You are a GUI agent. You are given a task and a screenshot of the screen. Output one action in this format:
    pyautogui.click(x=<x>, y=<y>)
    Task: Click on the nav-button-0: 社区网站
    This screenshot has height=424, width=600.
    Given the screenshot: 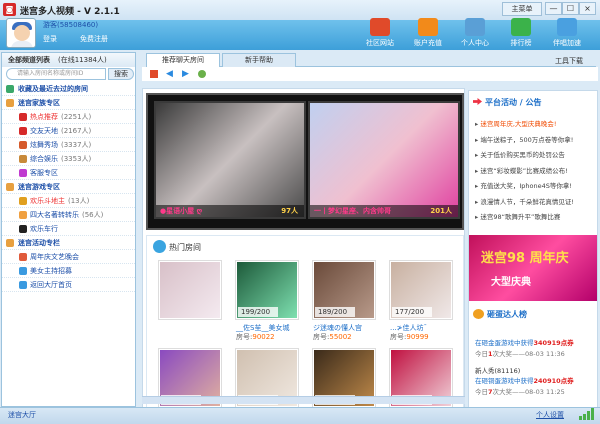 What is the action you would take?
    pyautogui.click(x=380, y=34)
    